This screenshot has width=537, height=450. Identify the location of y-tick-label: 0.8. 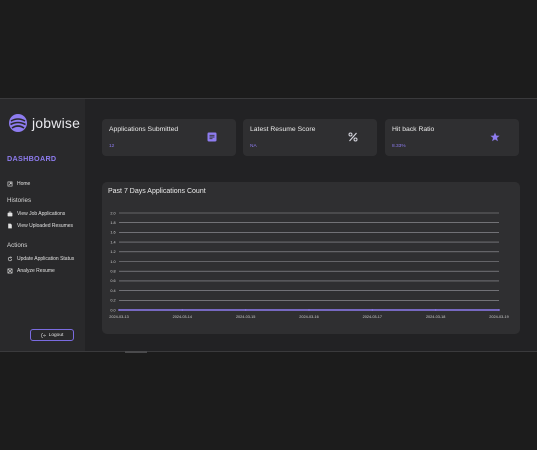
(112, 272).